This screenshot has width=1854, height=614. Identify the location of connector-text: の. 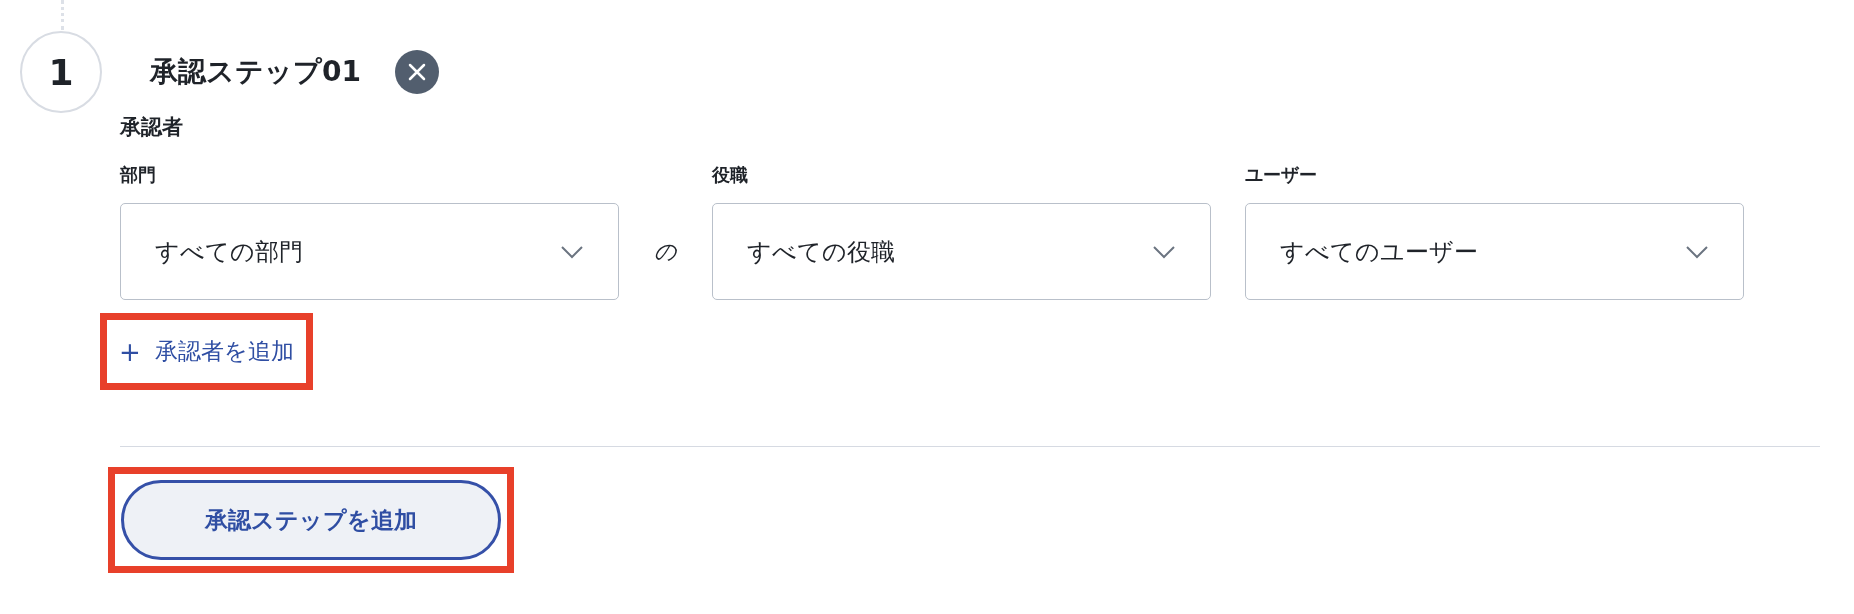
(665, 251).